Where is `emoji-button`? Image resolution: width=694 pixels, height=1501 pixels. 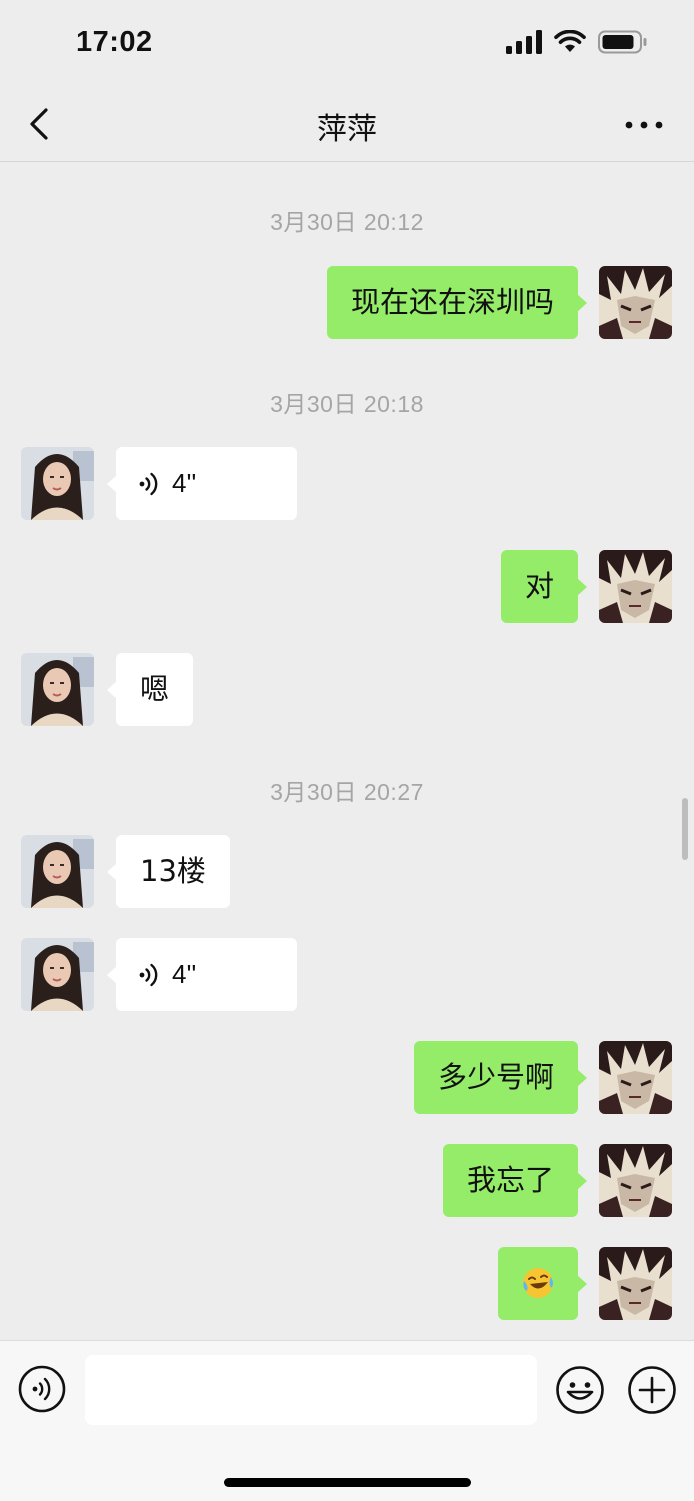 emoji-button is located at coordinates (580, 1390).